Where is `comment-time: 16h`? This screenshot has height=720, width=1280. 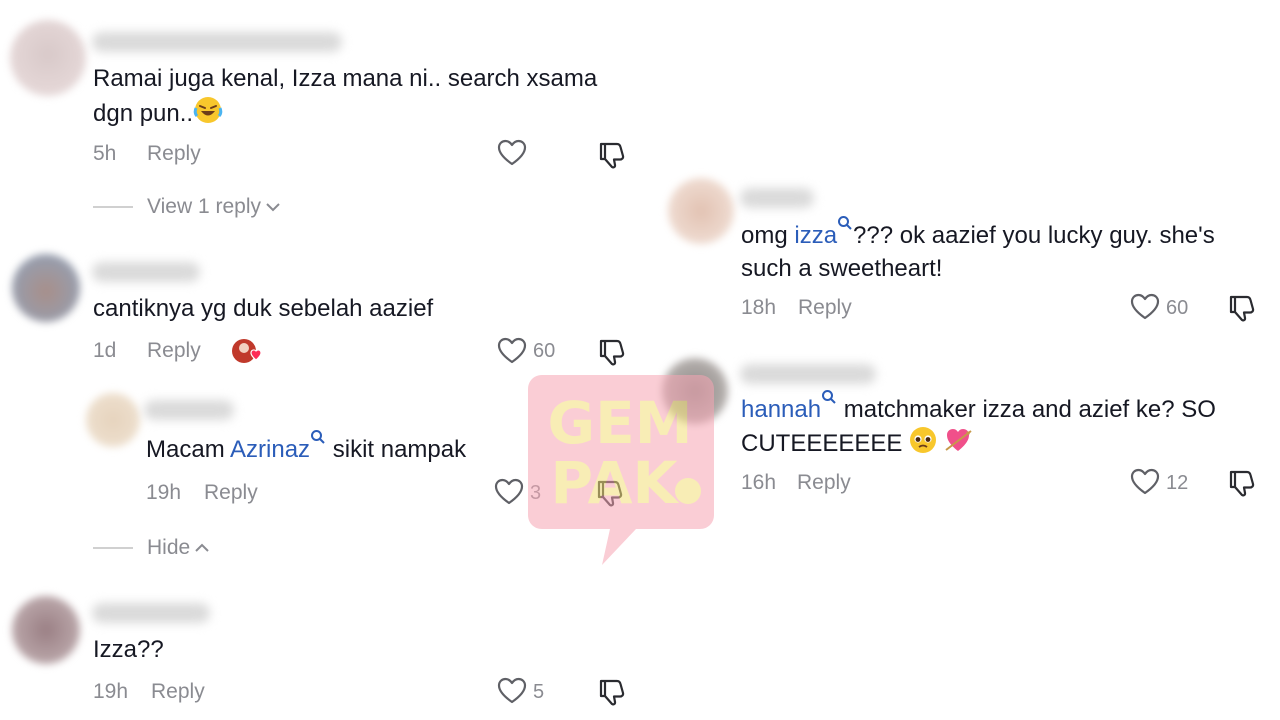
comment-time: 16h is located at coordinates (759, 482).